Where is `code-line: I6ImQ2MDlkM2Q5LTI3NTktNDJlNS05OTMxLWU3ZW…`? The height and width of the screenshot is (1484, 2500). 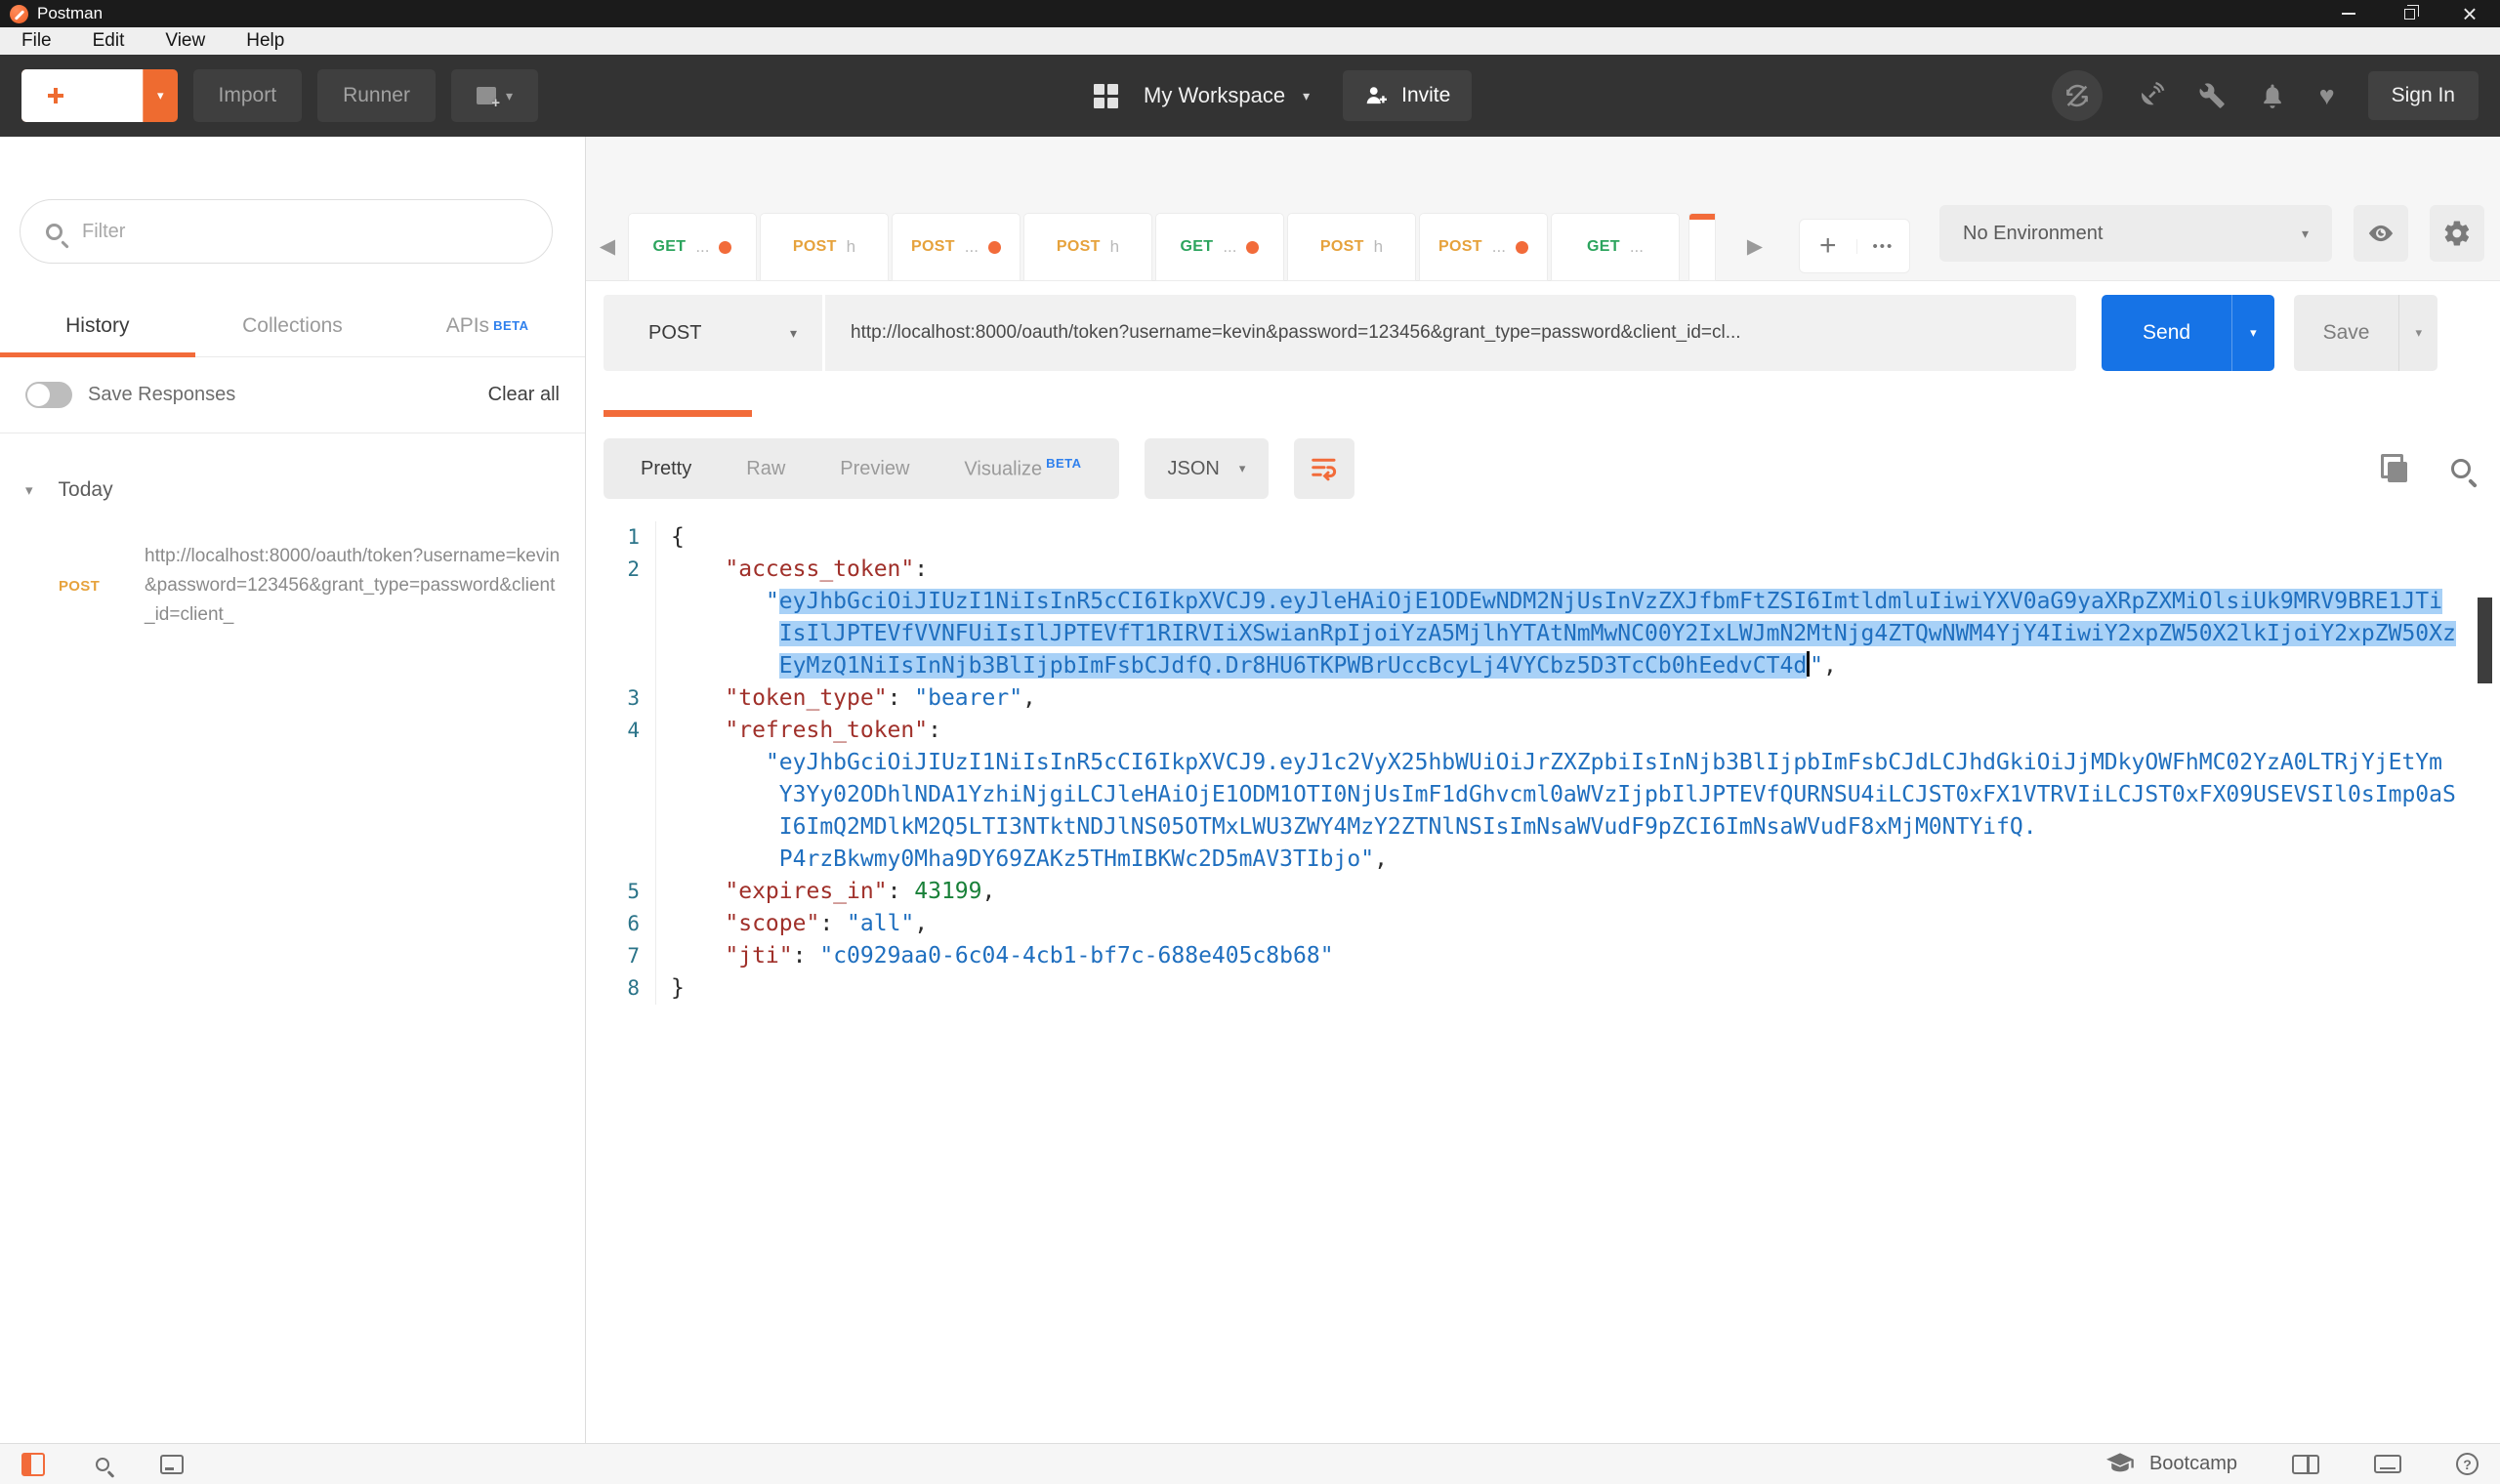
code-line: I6ImQ2MDlkM2Q5LTI3NTktNDJlNS05OTMxLWU3ZW… is located at coordinates (1346, 828).